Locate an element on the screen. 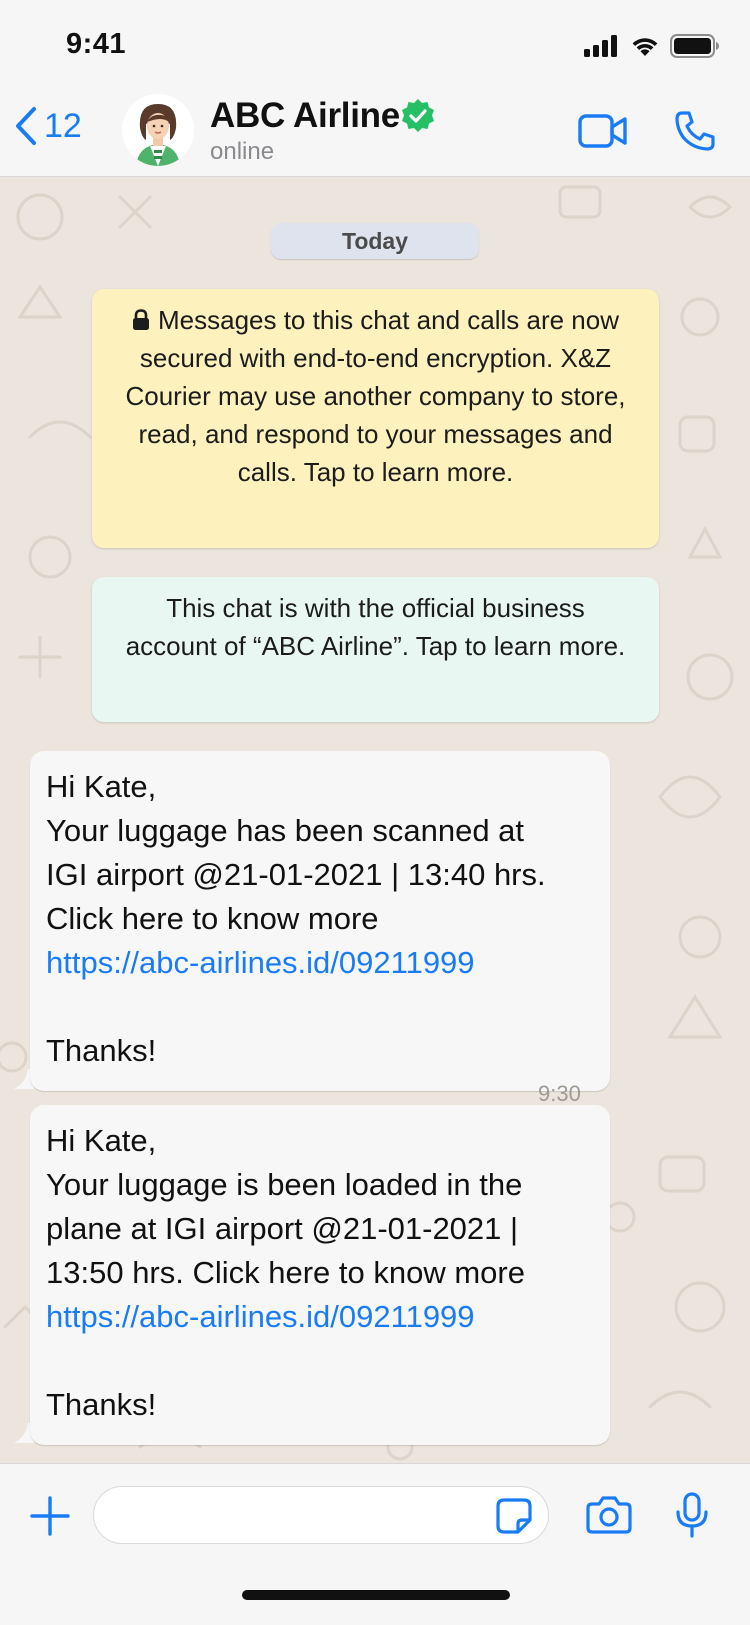  contact-status: online is located at coordinates (242, 151).